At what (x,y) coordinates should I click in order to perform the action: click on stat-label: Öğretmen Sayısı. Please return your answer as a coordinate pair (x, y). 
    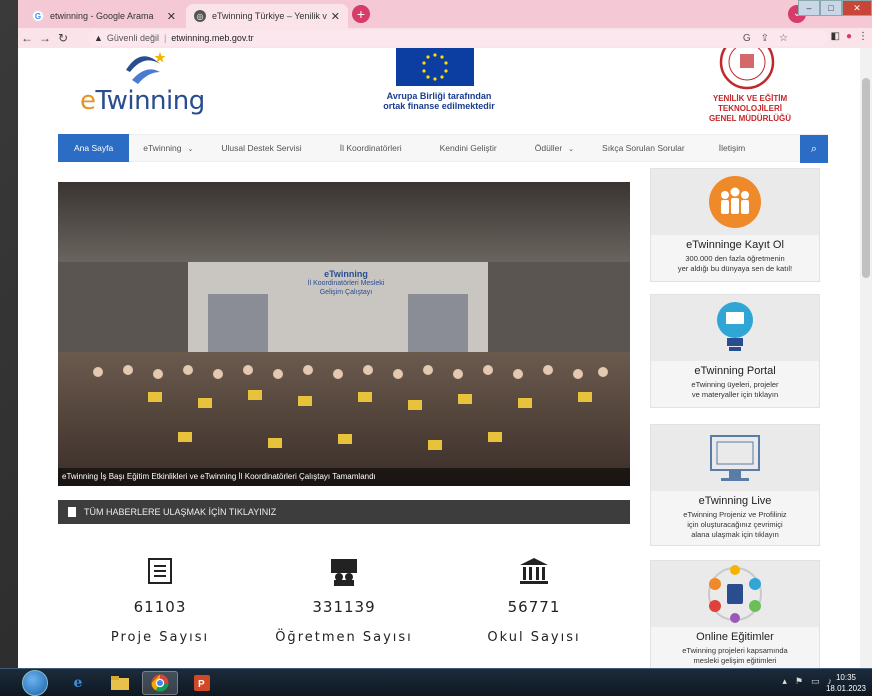
    Looking at the image, I should click on (344, 637).